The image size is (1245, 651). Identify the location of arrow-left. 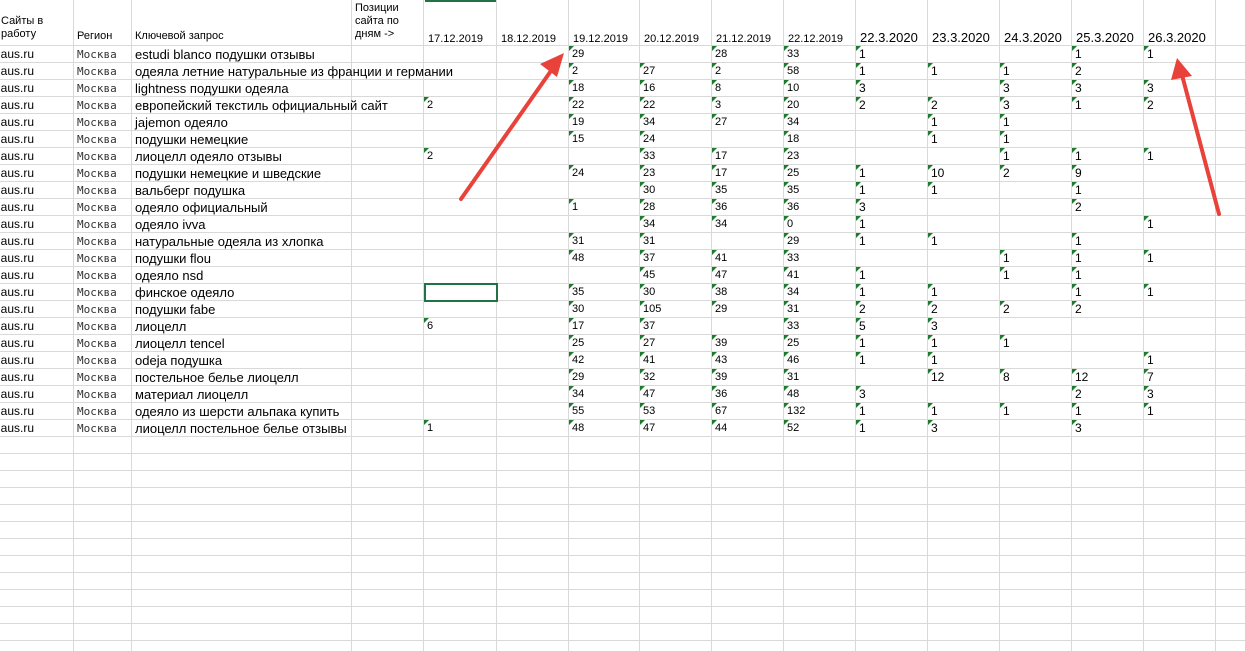
(511, 127).